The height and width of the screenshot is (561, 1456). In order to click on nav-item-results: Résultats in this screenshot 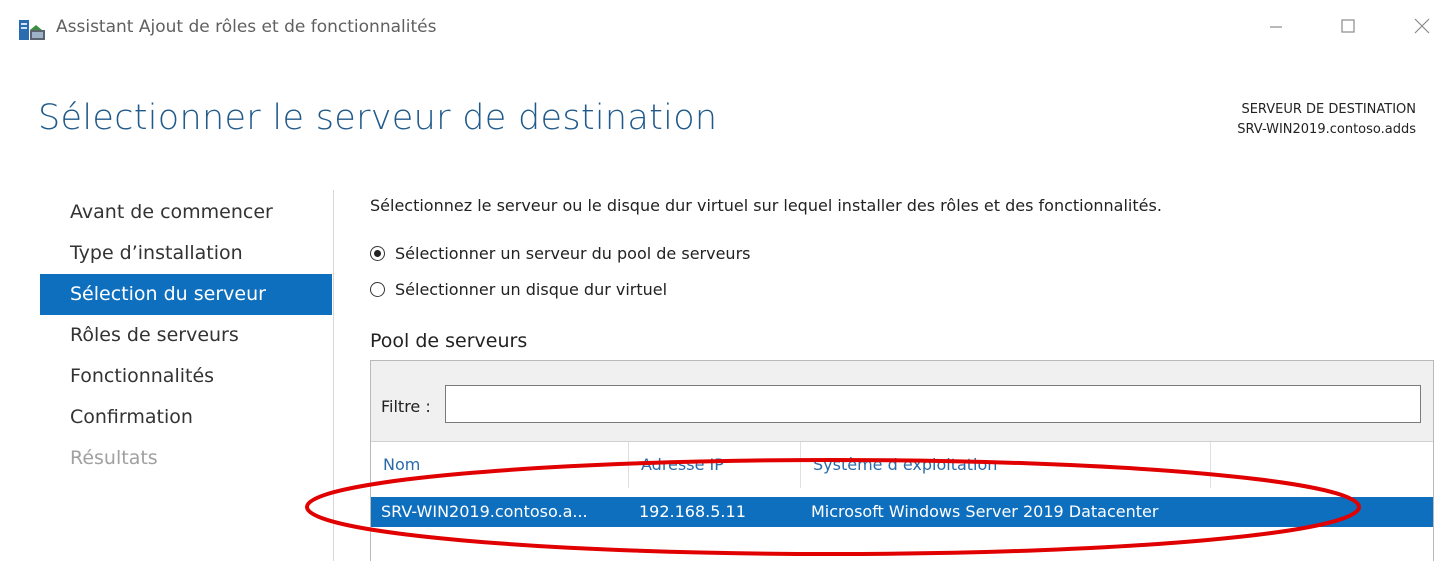, I will do `click(114, 458)`.